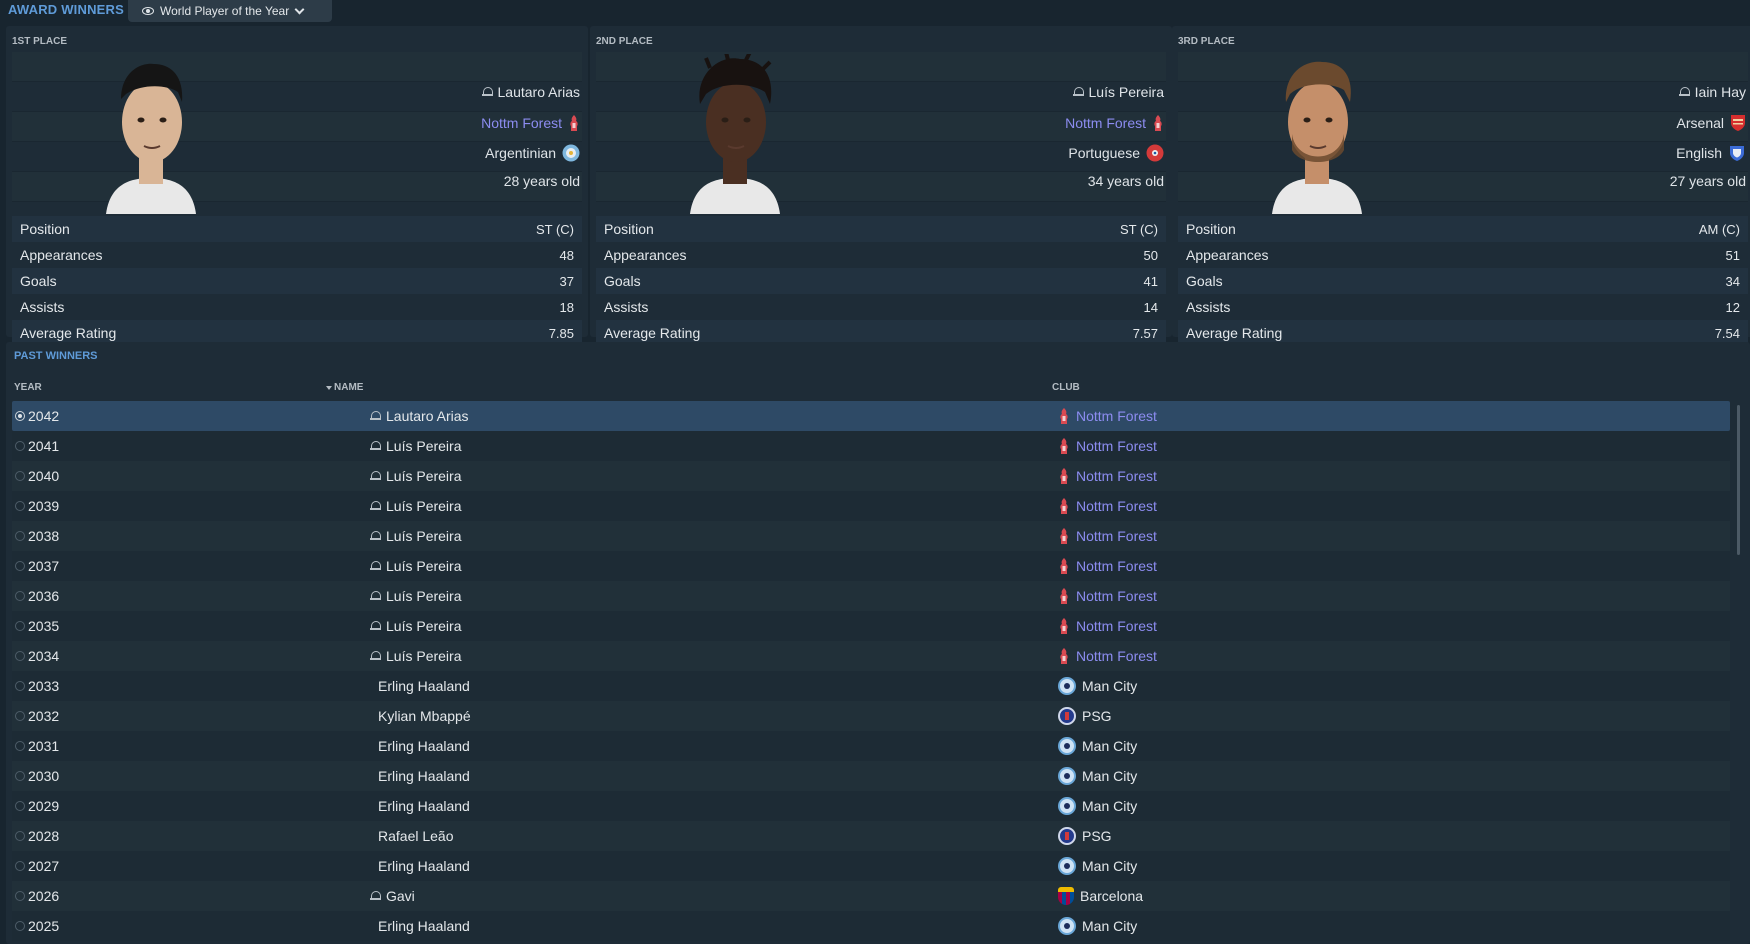 This screenshot has width=1750, height=944. What do you see at coordinates (871, 896) in the screenshot?
I see `table-row: 2026 Gavi Barcelona` at bounding box center [871, 896].